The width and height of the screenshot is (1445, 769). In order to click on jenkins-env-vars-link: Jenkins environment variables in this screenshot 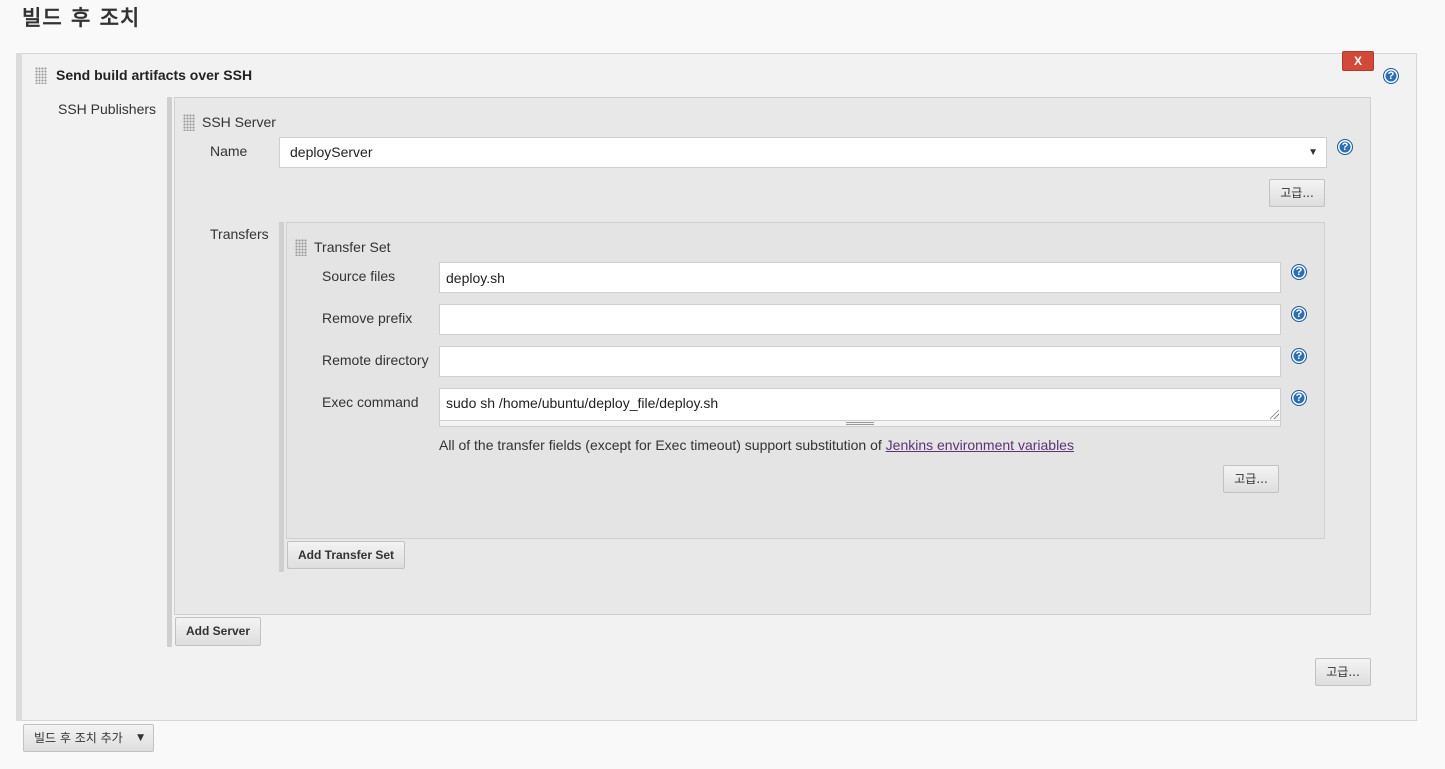, I will do `click(980, 445)`.